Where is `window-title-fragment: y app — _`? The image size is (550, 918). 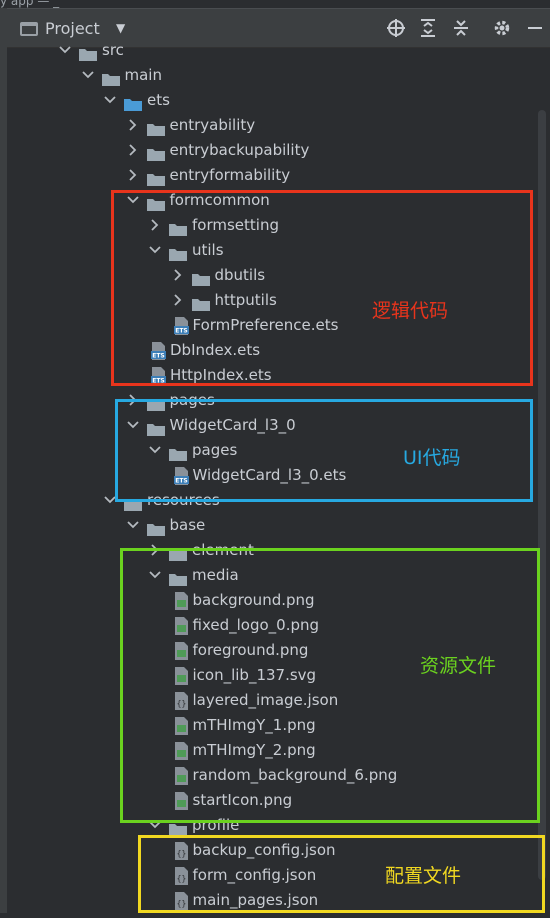 window-title-fragment: y app — _ is located at coordinates (30, 4).